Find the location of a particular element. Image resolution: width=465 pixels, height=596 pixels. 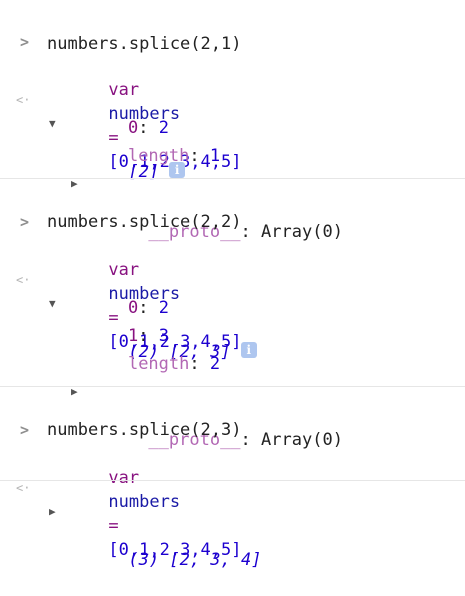

variable-name: numbers is located at coordinates (144, 502).